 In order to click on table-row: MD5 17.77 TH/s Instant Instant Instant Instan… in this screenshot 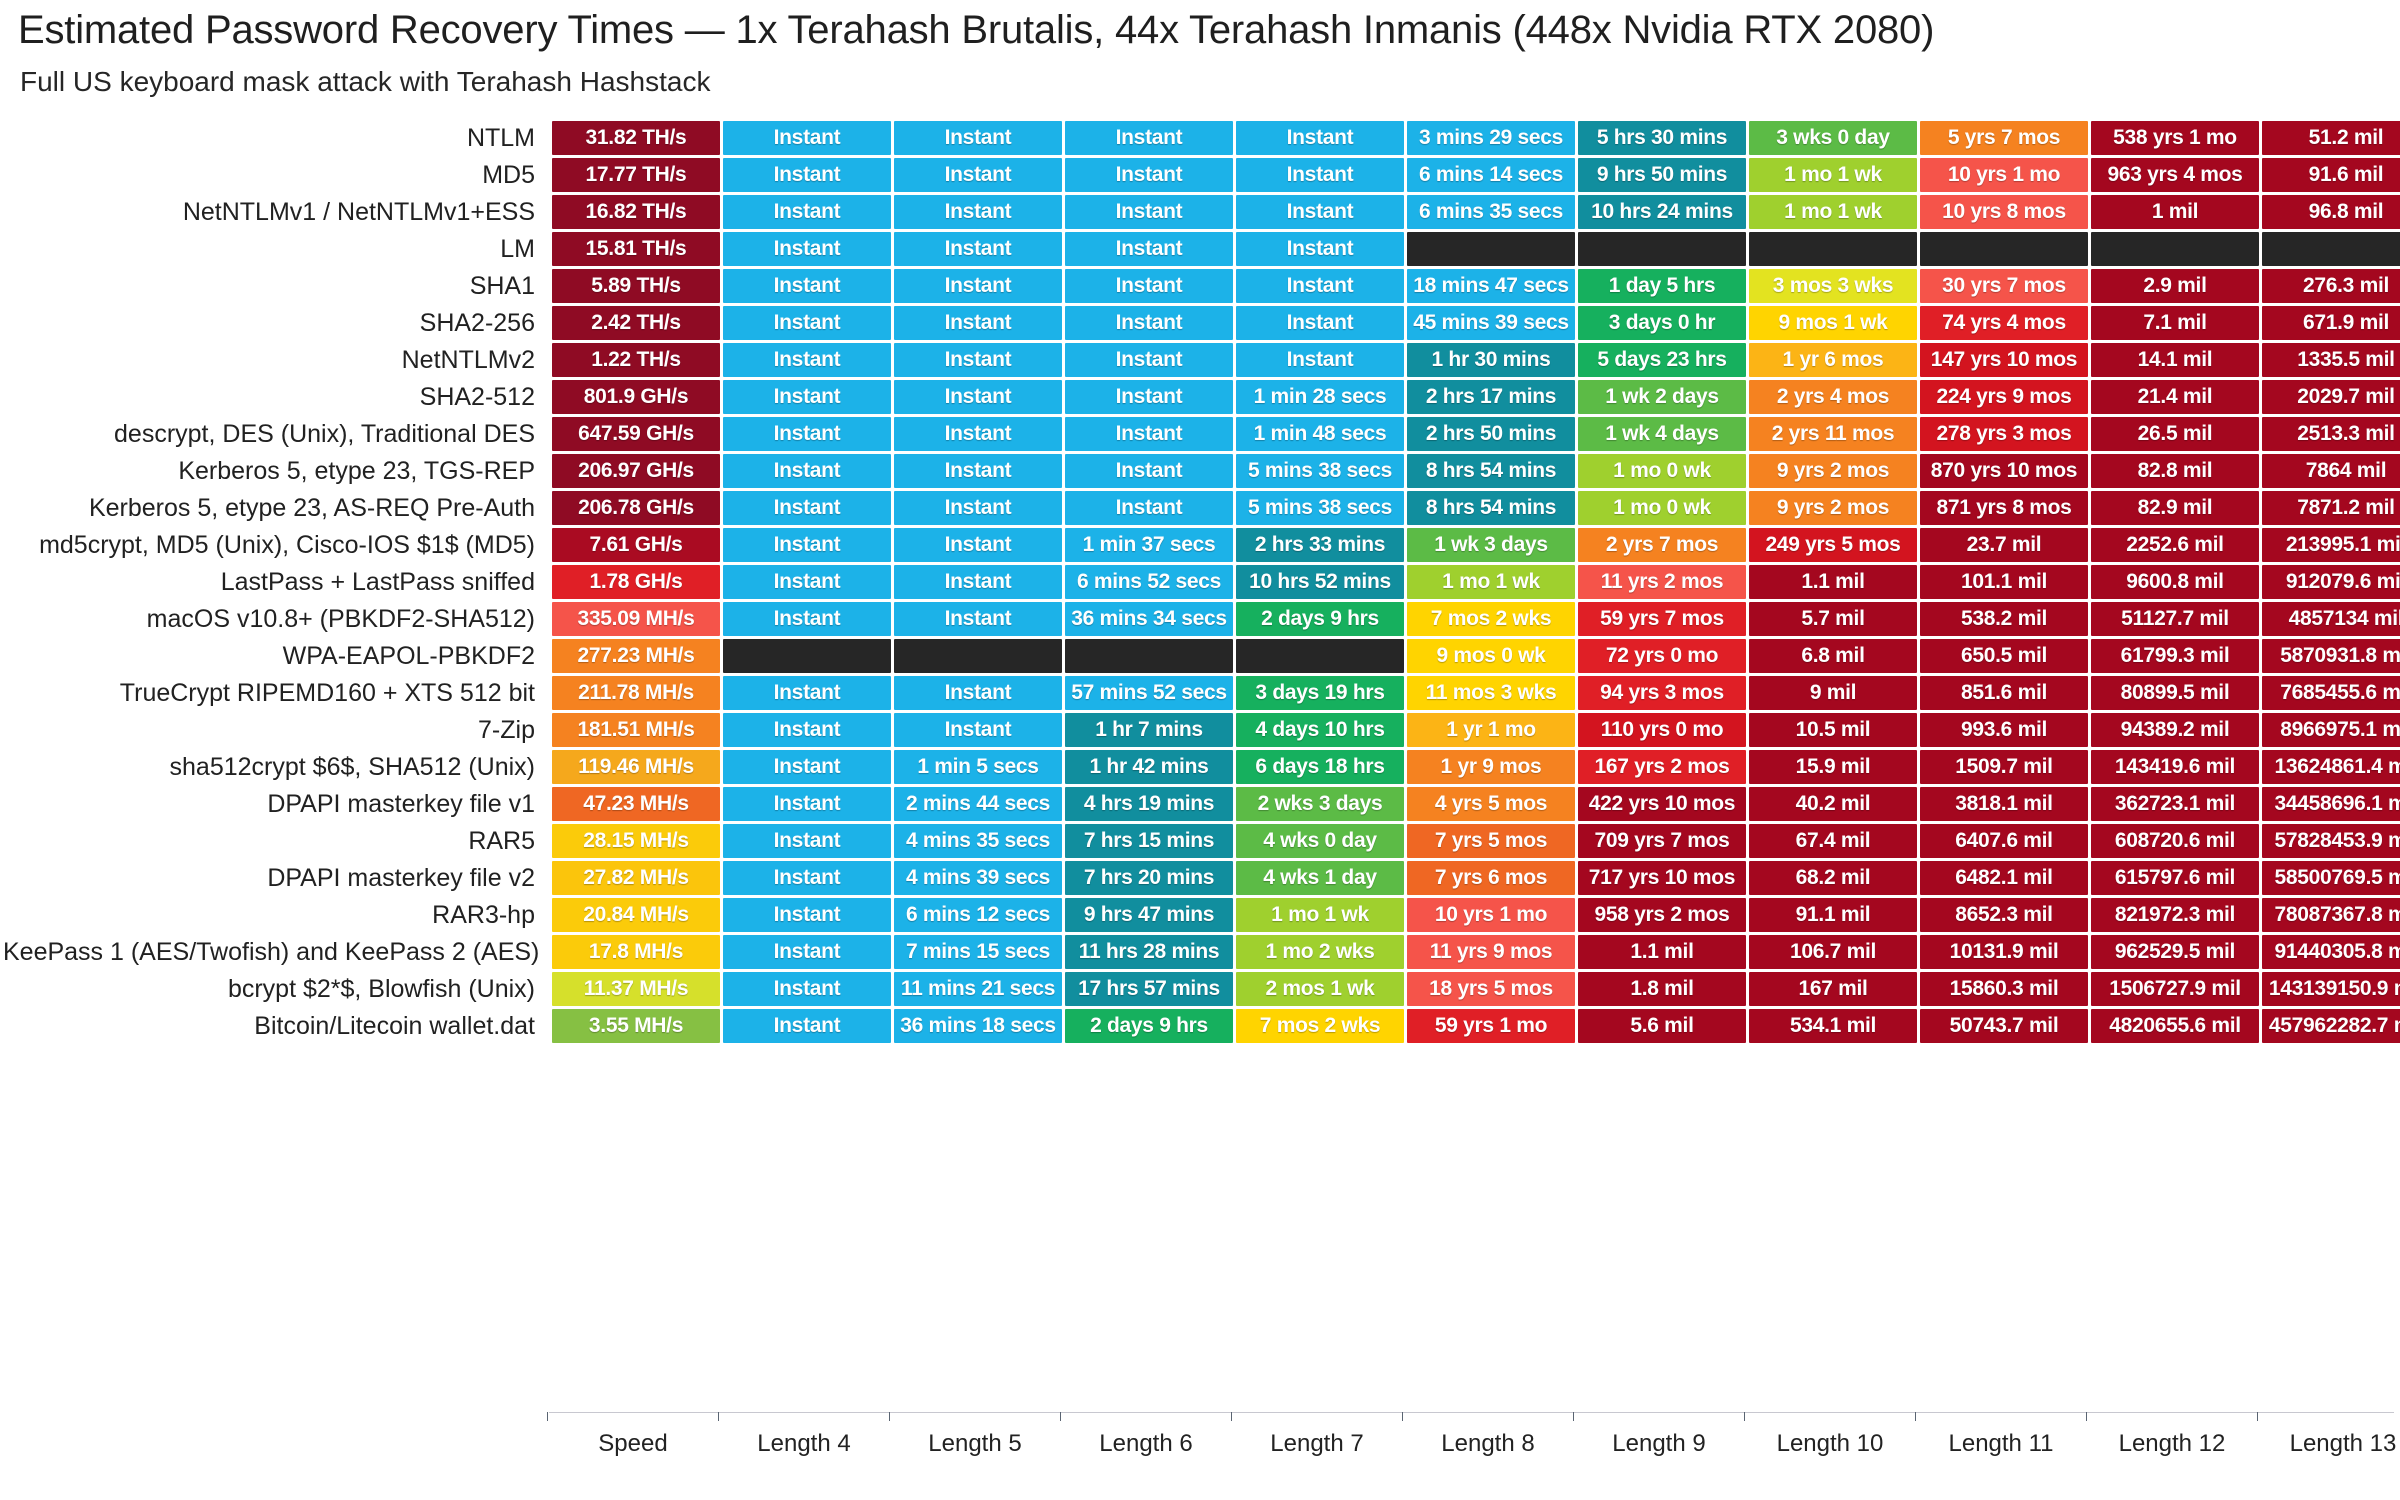, I will do `click(1201, 175)`.